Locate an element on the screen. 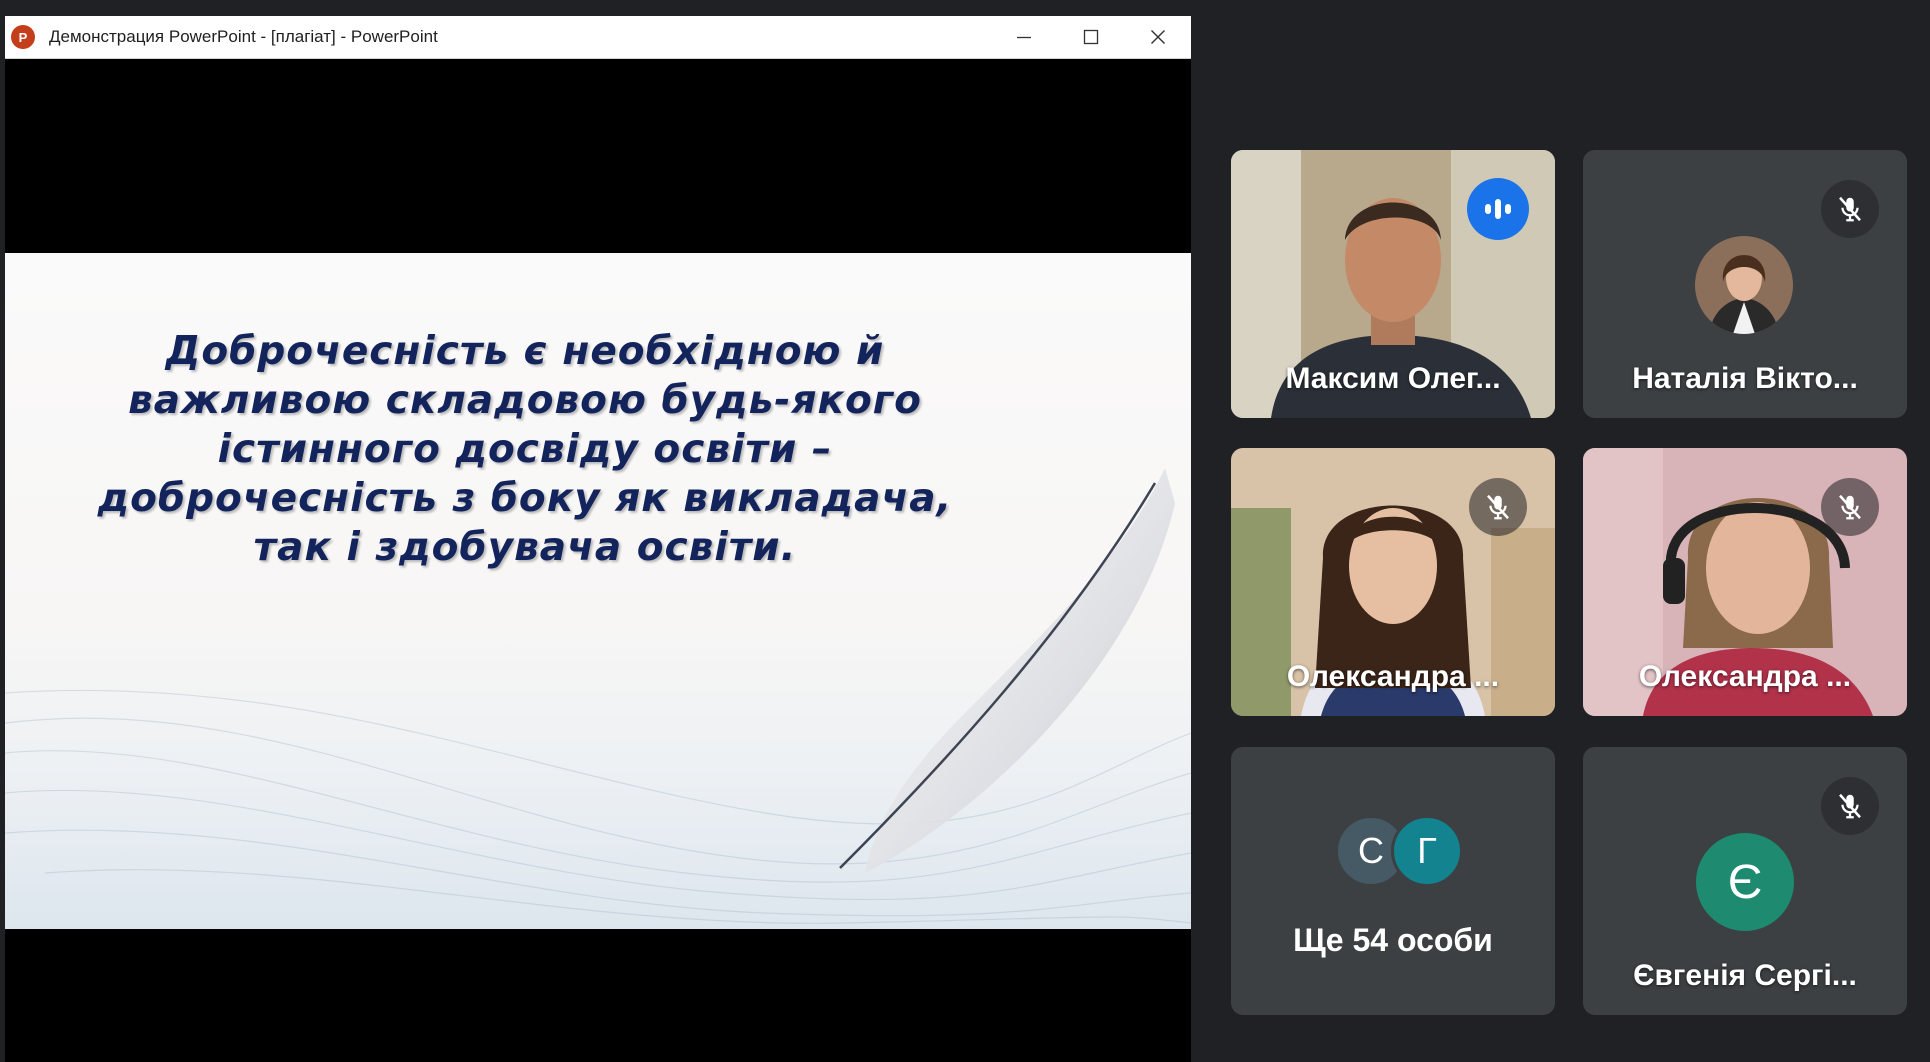  avatar is located at coordinates (1744, 285).